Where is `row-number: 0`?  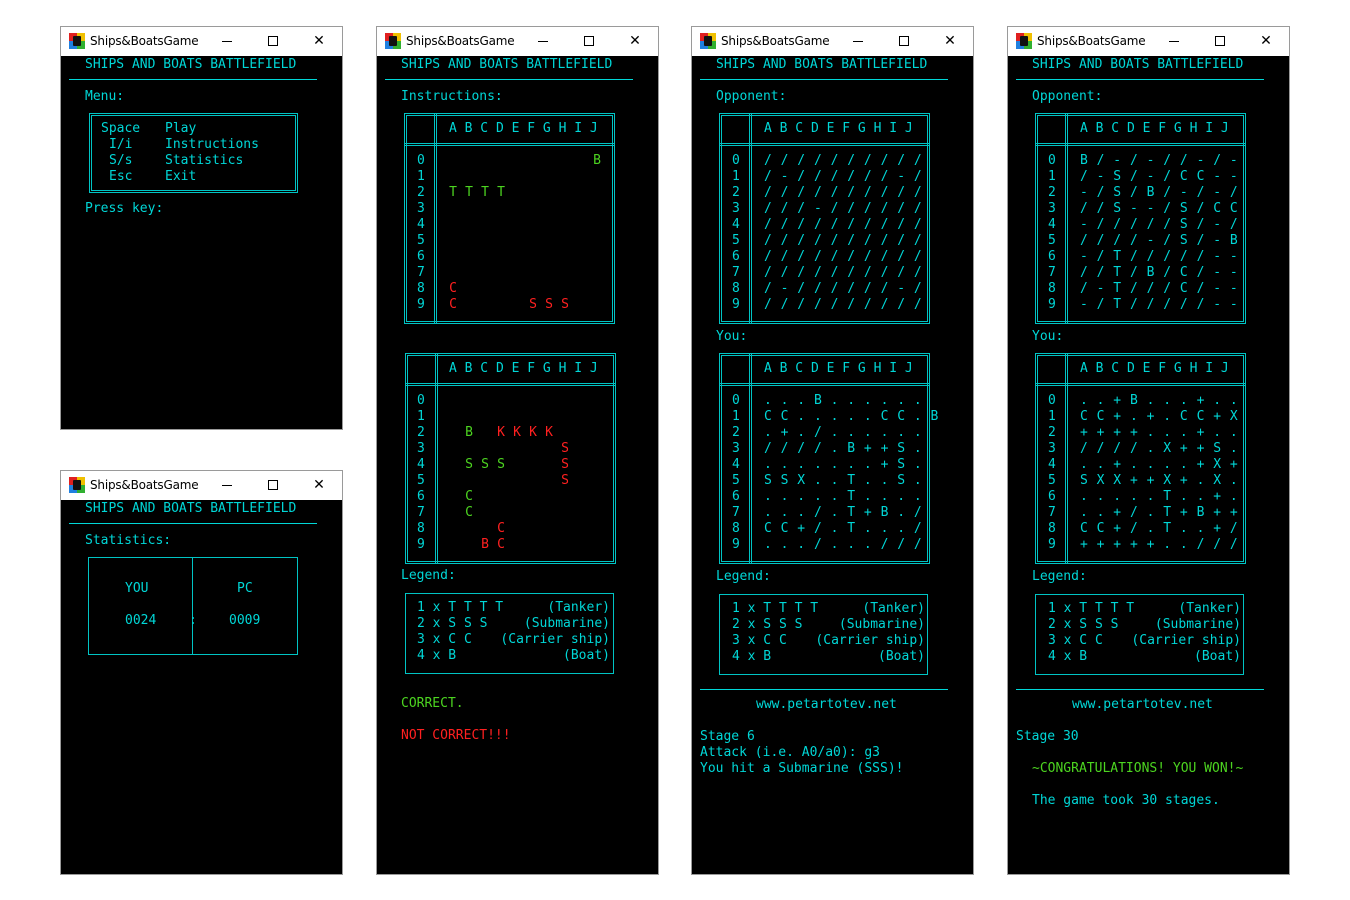
row-number: 0 is located at coordinates (1052, 160).